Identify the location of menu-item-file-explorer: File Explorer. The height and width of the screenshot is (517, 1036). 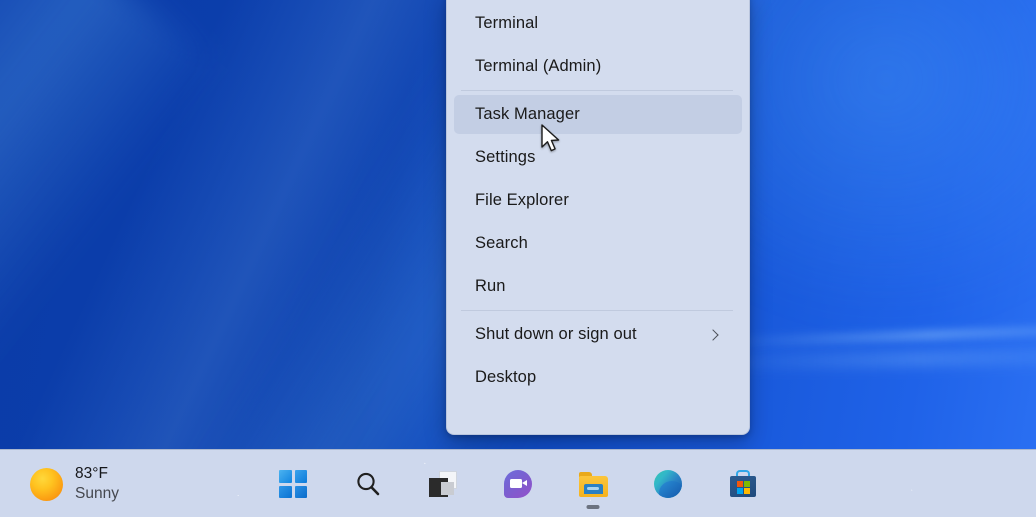
(598, 200).